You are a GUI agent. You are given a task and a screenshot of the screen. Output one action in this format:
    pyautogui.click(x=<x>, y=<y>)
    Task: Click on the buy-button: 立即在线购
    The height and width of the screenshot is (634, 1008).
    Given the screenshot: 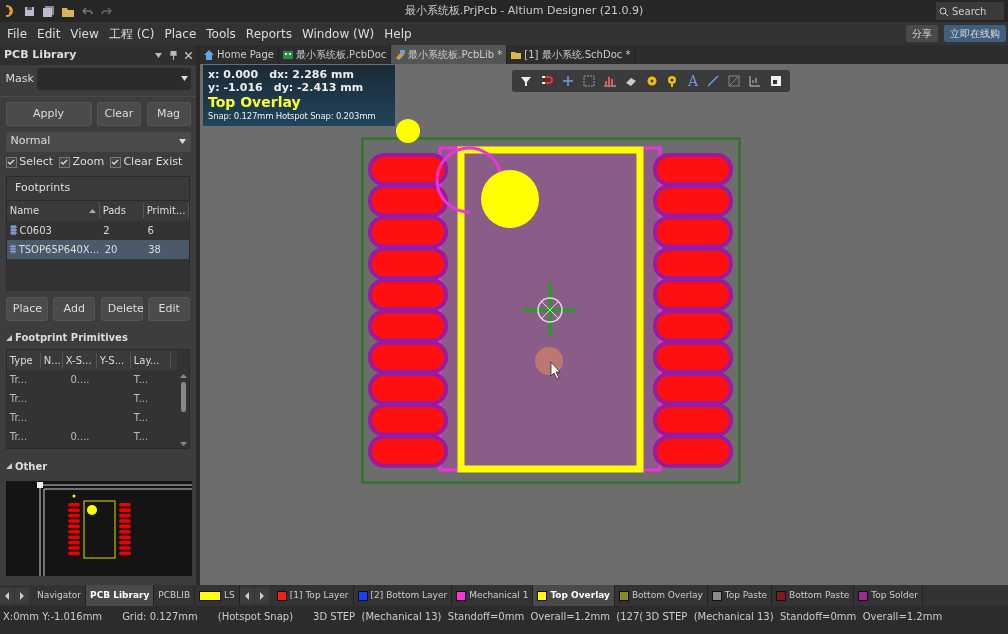 What is the action you would take?
    pyautogui.click(x=975, y=33)
    